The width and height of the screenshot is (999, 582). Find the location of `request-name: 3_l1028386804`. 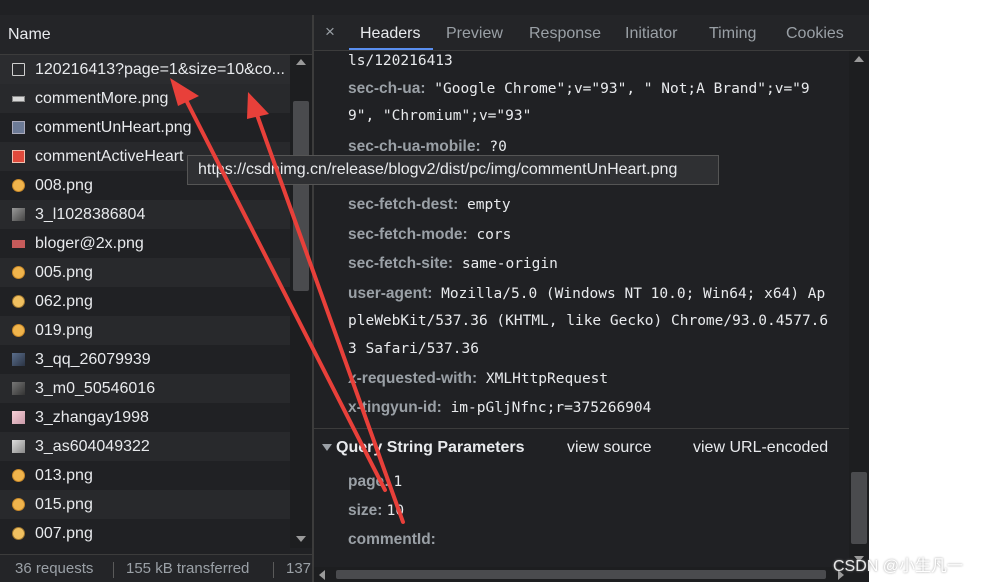

request-name: 3_l1028386804 is located at coordinates (90, 214).